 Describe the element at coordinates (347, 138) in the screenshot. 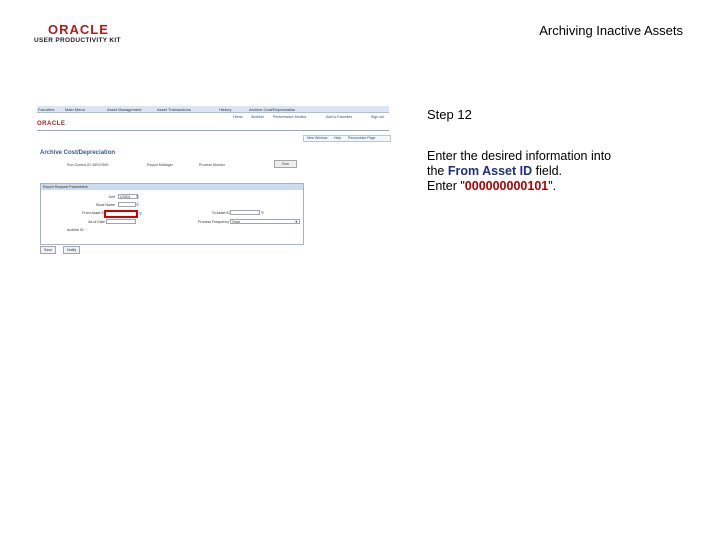

I see `page-links-bar: New Window Help Personalize Page` at that location.